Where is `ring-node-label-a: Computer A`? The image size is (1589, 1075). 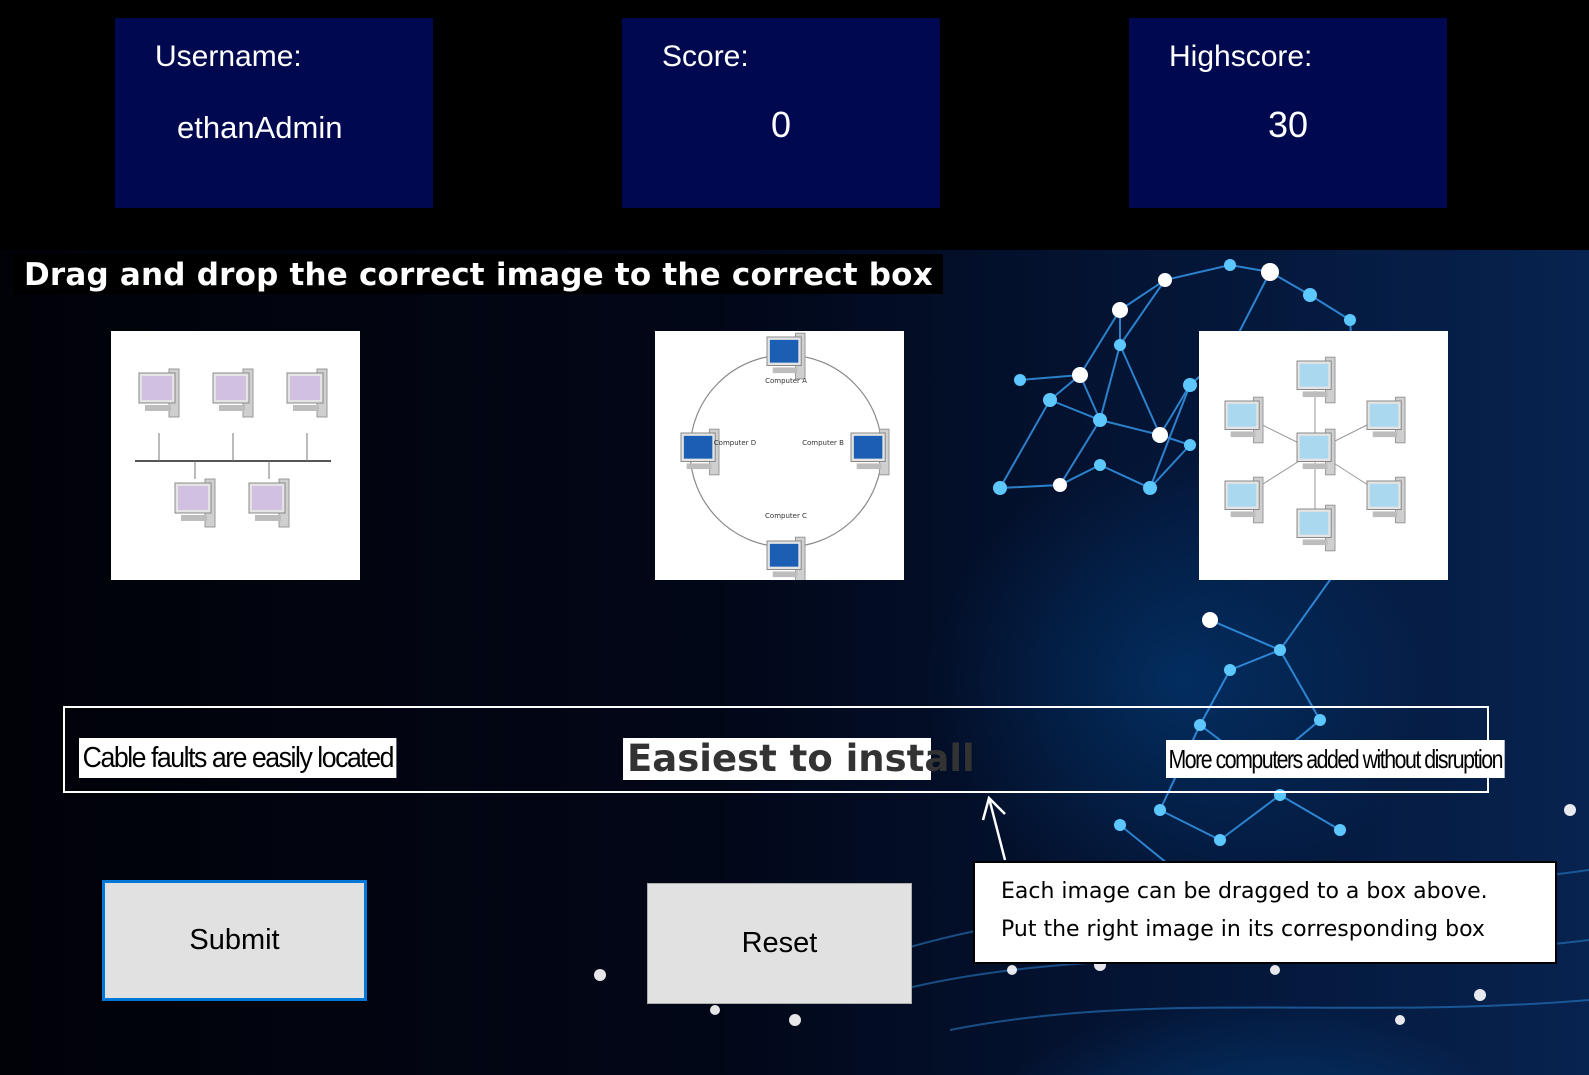
ring-node-label-a: Computer A is located at coordinates (786, 381).